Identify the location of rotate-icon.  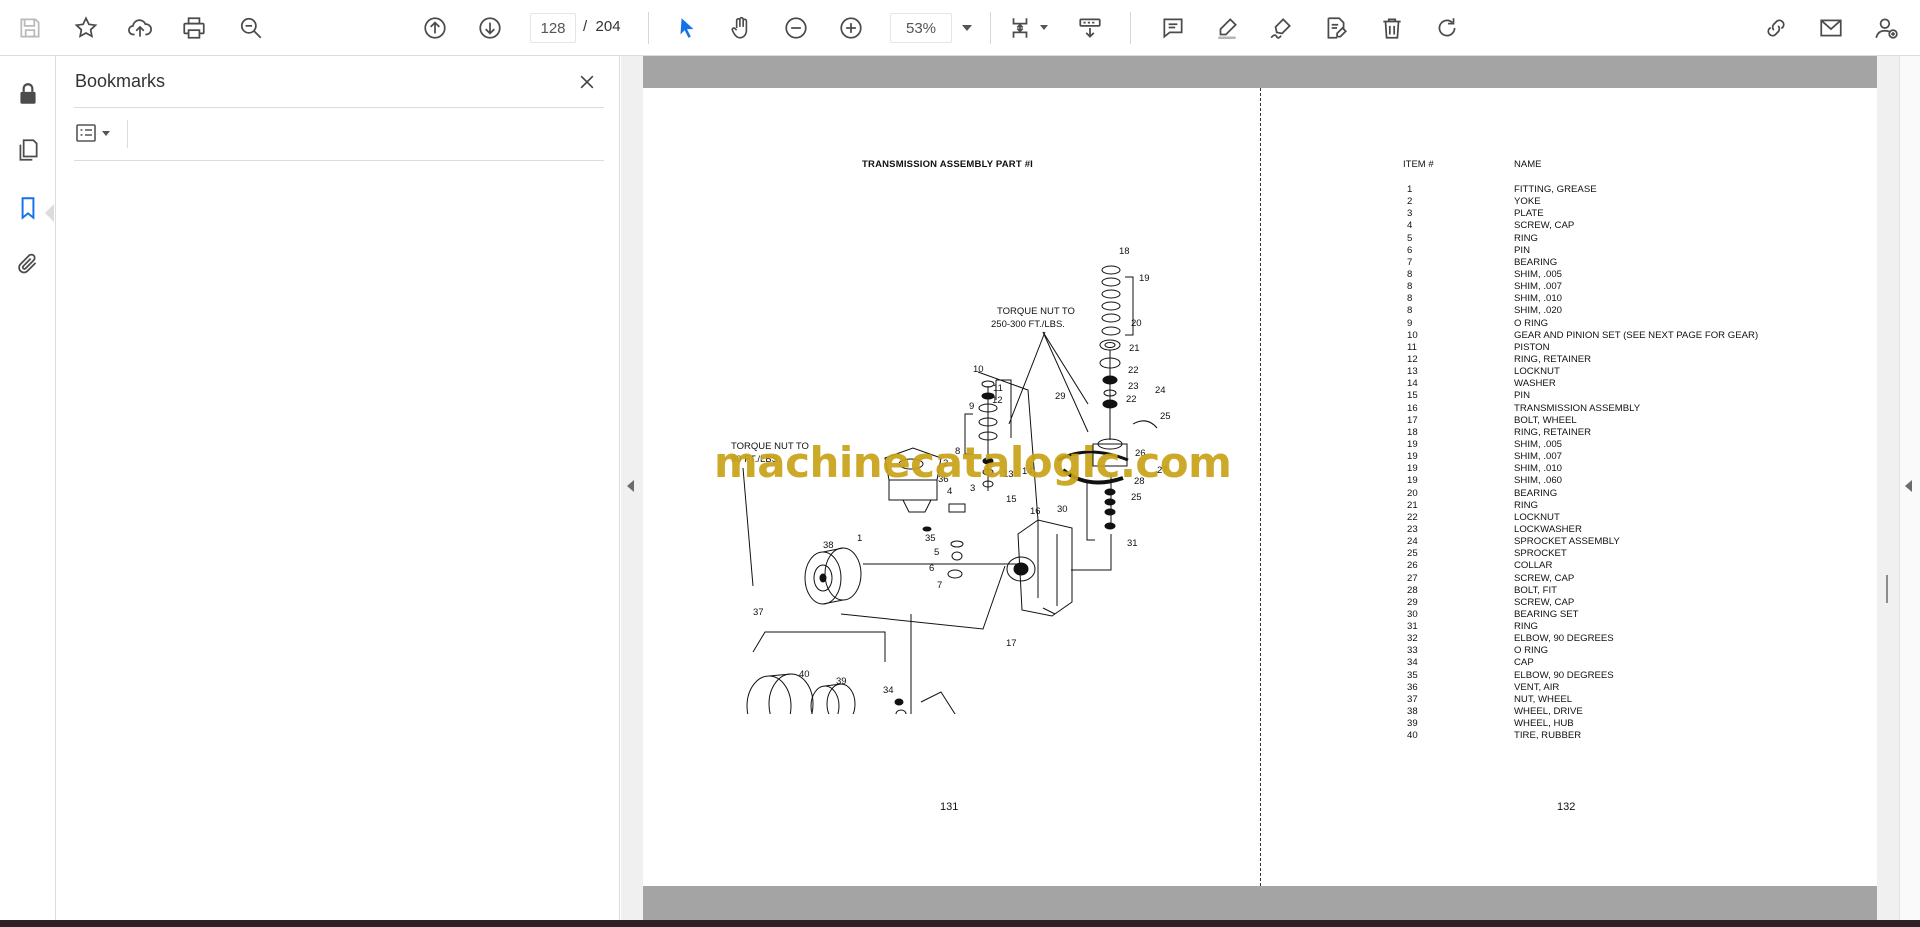
(1447, 28).